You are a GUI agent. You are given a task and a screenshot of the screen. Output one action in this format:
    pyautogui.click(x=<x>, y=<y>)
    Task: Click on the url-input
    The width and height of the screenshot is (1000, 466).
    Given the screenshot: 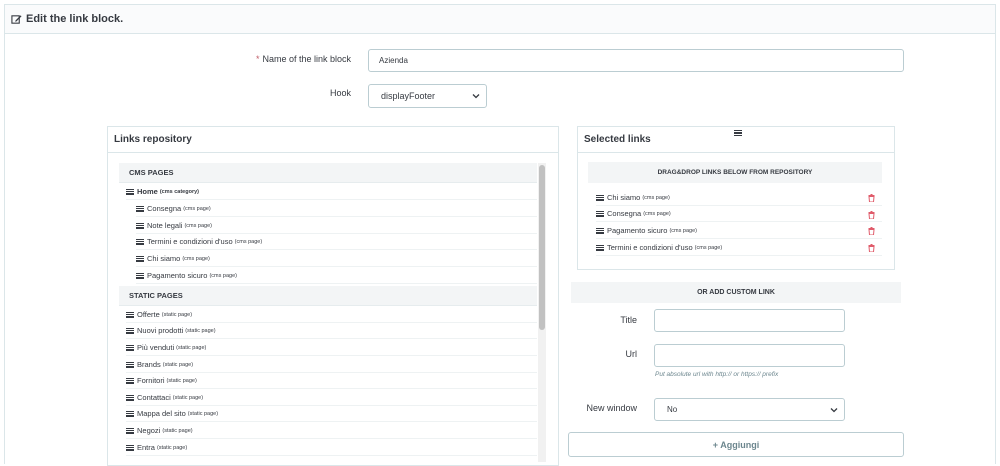 What is the action you would take?
    pyautogui.click(x=749, y=355)
    